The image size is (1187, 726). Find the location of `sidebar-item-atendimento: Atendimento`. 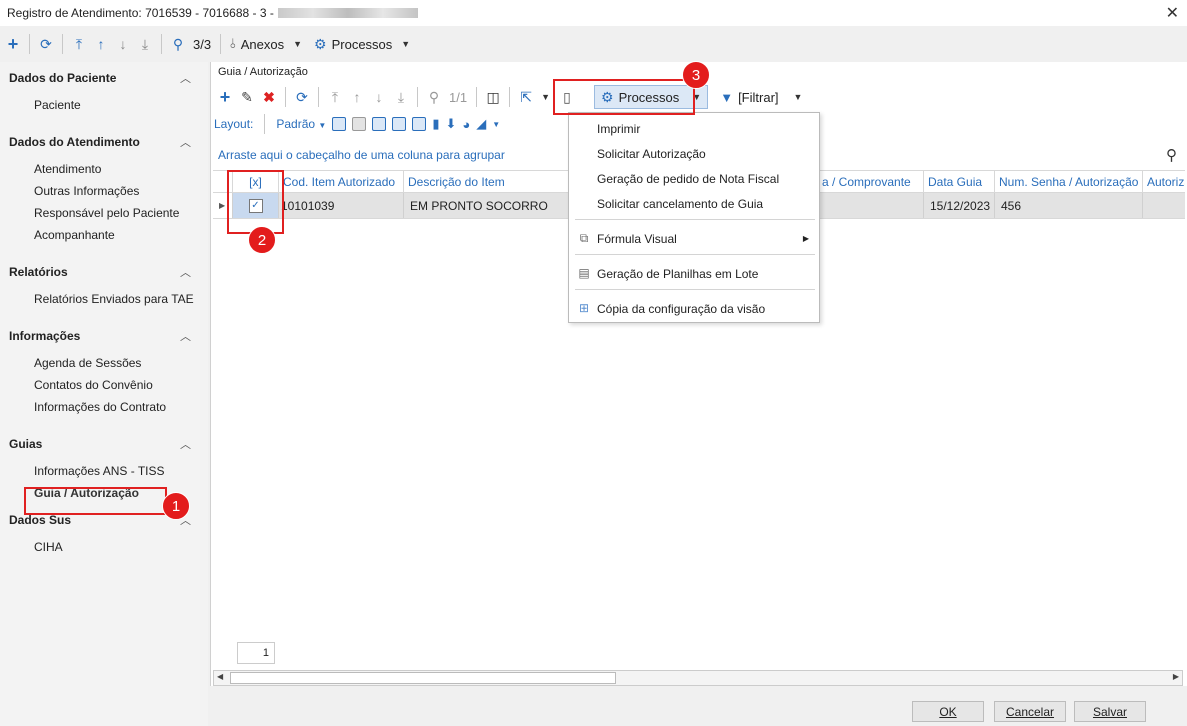

sidebar-item-atendimento: Atendimento is located at coordinates (104, 169).